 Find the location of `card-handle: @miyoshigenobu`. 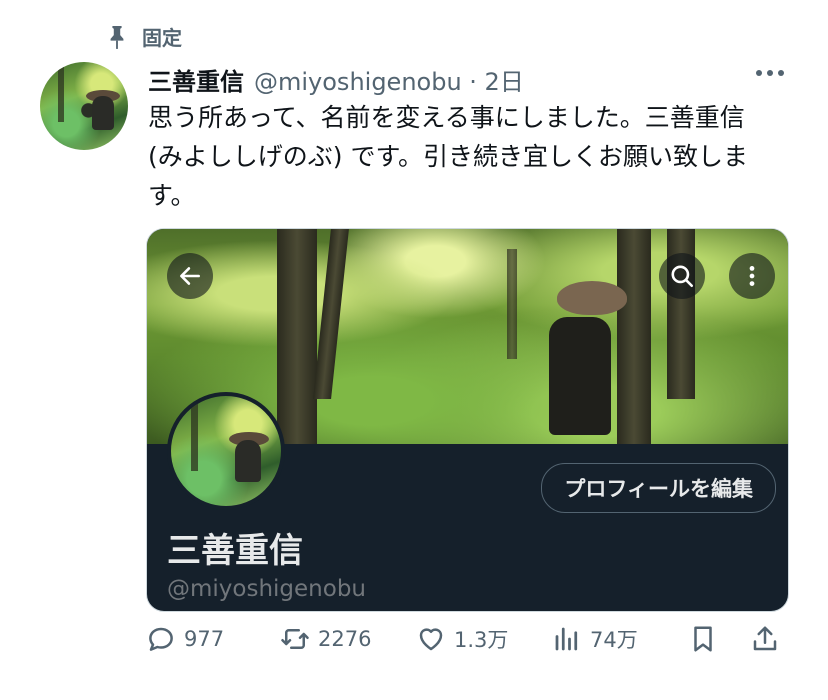

card-handle: @miyoshigenobu is located at coordinates (267, 589).